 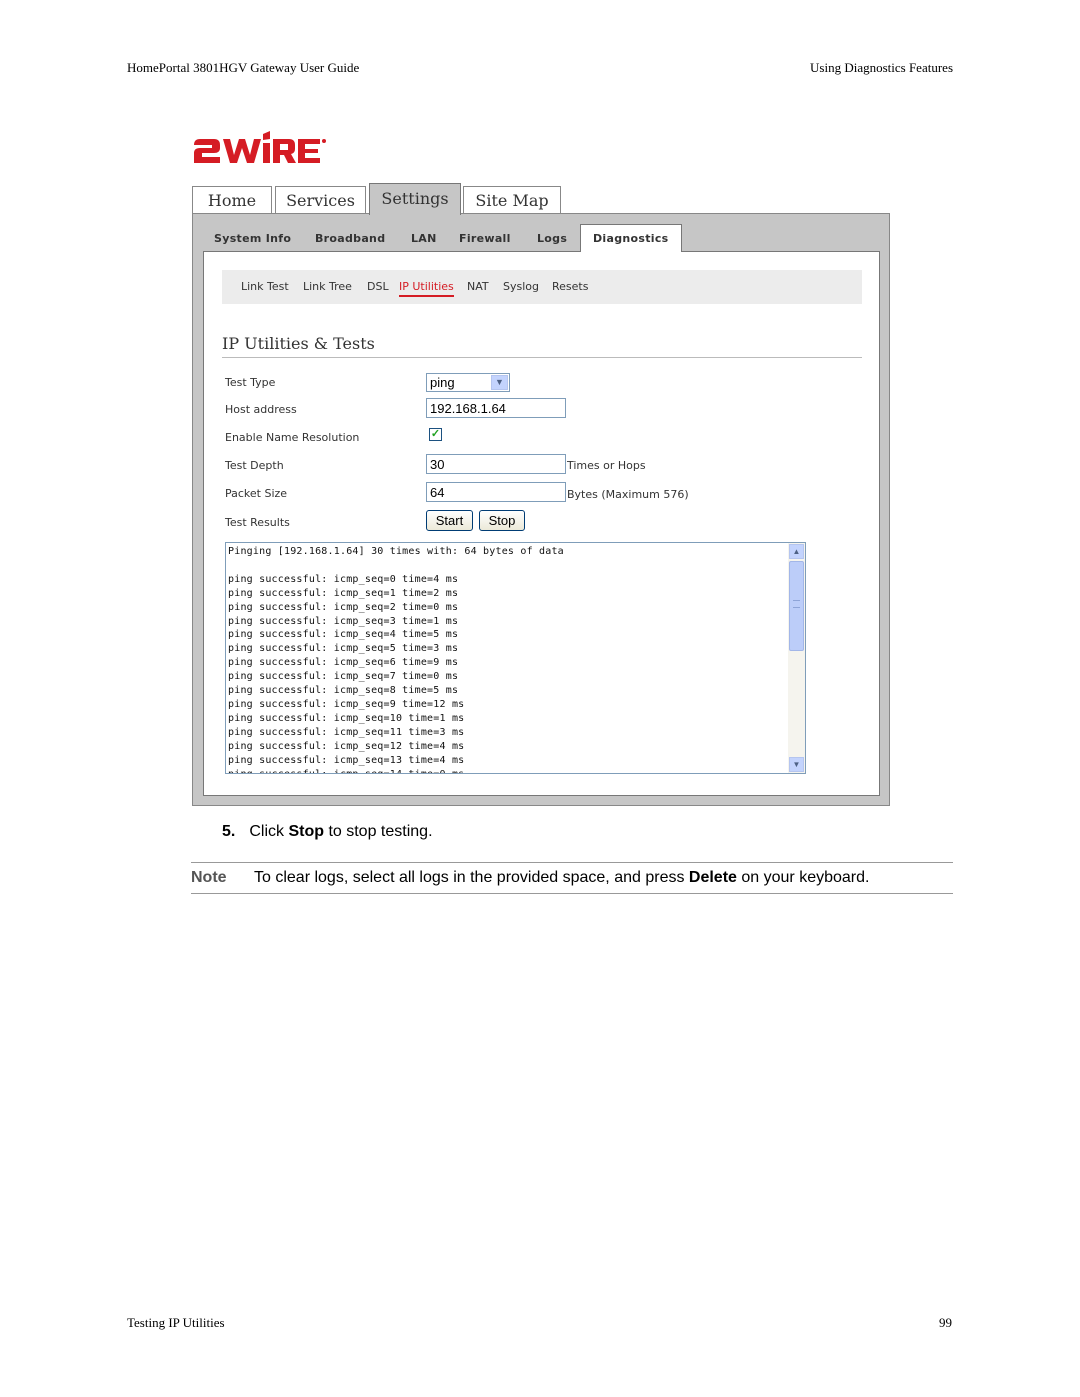 I want to click on tab-services: Services, so click(x=320, y=200).